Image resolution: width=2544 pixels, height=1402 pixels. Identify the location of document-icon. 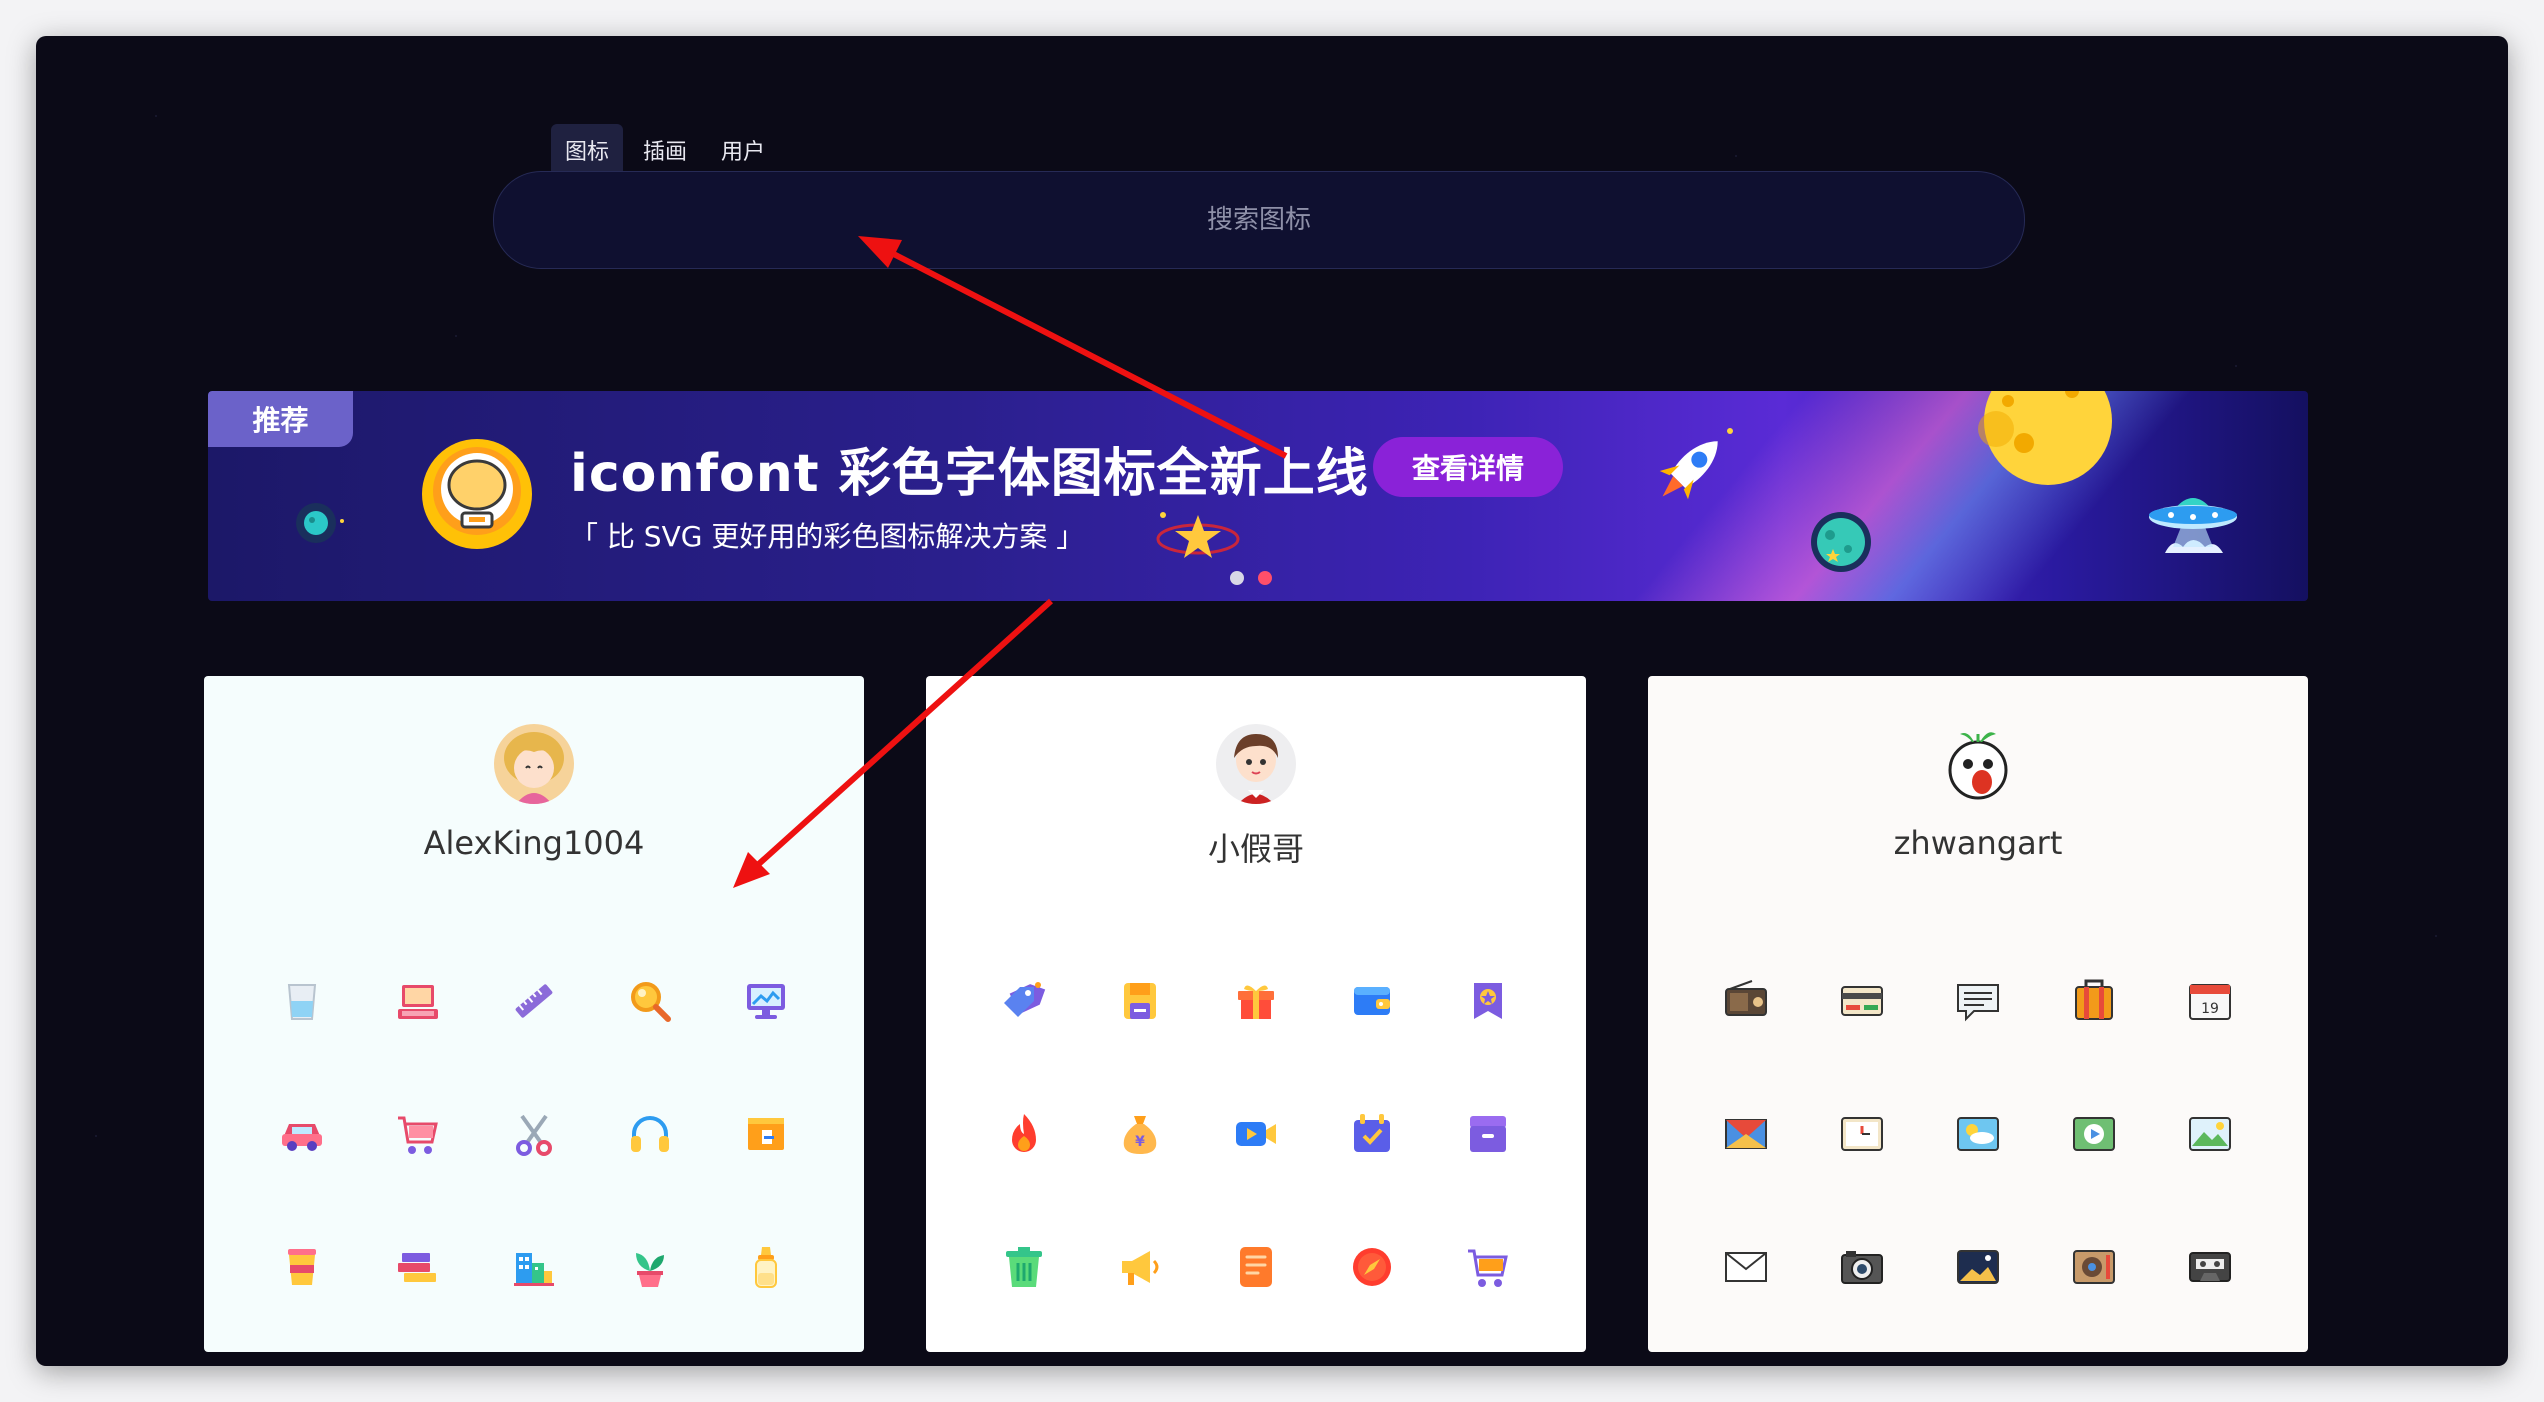
(1256, 1266).